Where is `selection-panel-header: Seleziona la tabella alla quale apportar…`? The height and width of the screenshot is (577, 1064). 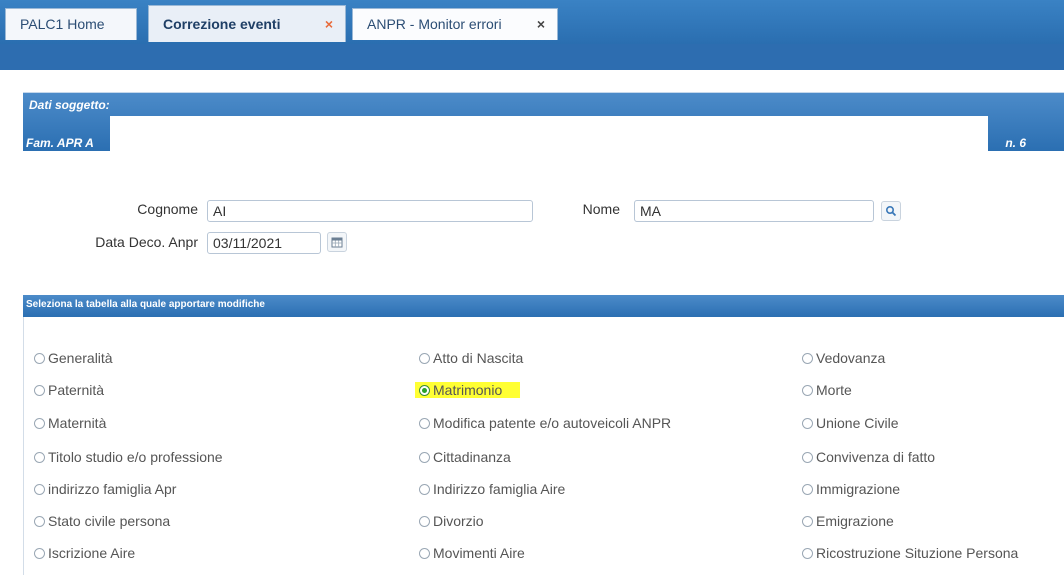 selection-panel-header: Seleziona la tabella alla quale apportar… is located at coordinates (543, 306).